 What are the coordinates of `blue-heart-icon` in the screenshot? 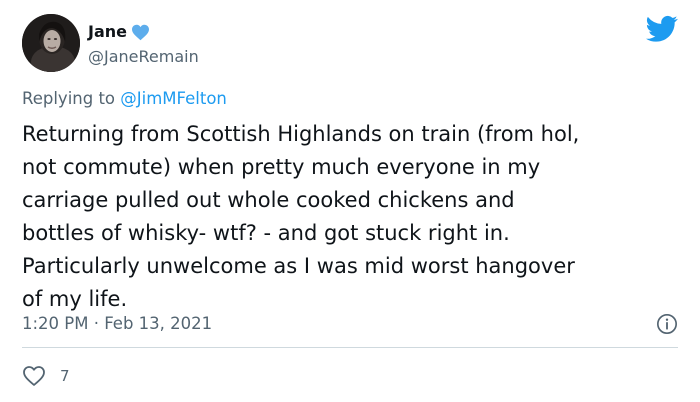 It's located at (140, 32).